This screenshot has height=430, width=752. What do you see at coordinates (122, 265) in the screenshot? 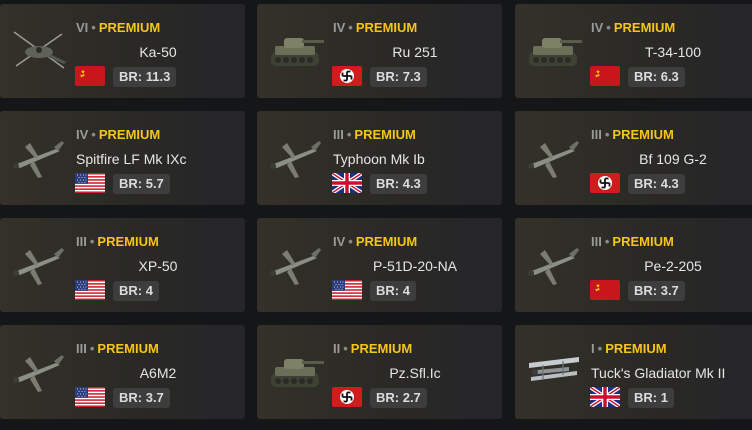
I see `vehicle-card: III • PREMIUM XP-50 BR: 4` at bounding box center [122, 265].